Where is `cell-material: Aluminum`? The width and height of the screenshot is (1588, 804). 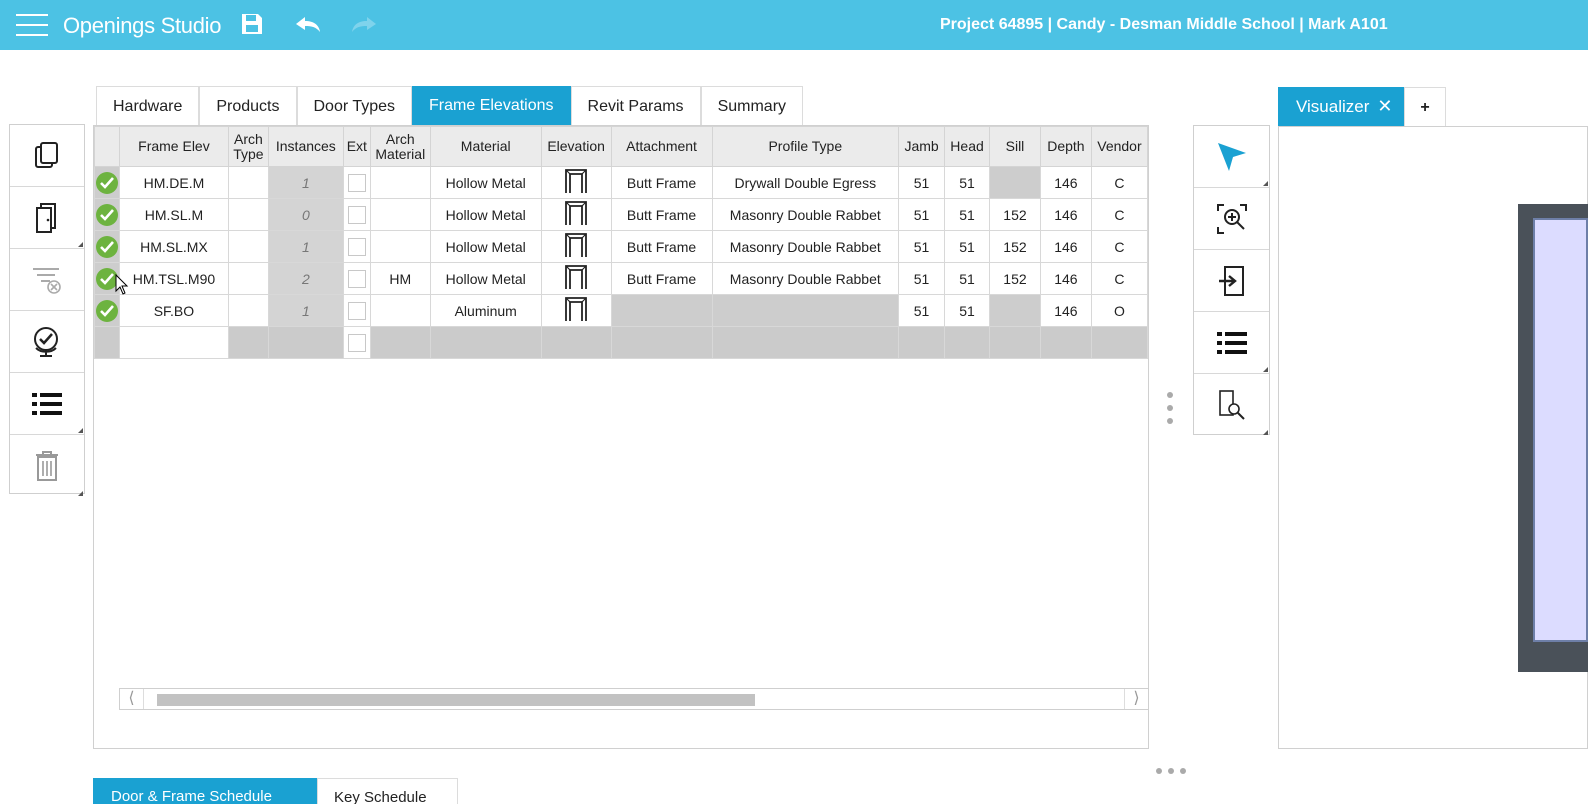 cell-material: Aluminum is located at coordinates (485, 310).